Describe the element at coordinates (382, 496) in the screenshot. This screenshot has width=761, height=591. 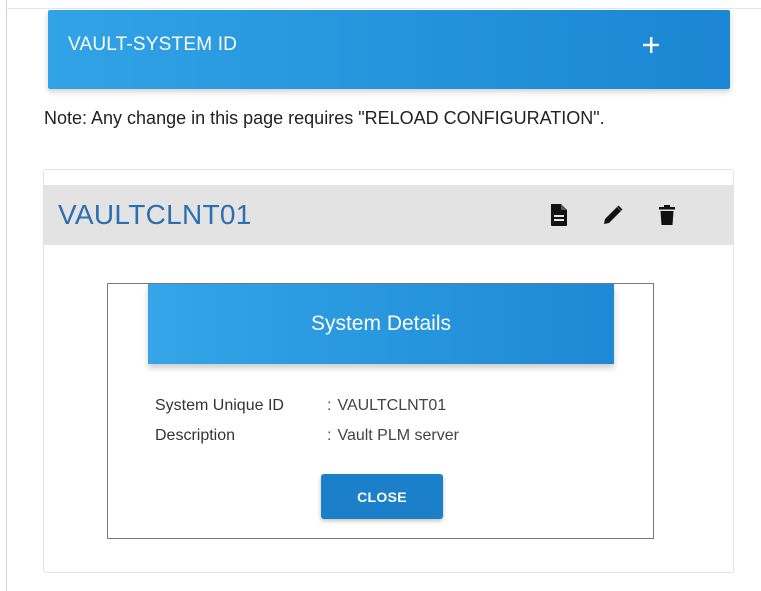
I see `close-button: CLOSE` at that location.